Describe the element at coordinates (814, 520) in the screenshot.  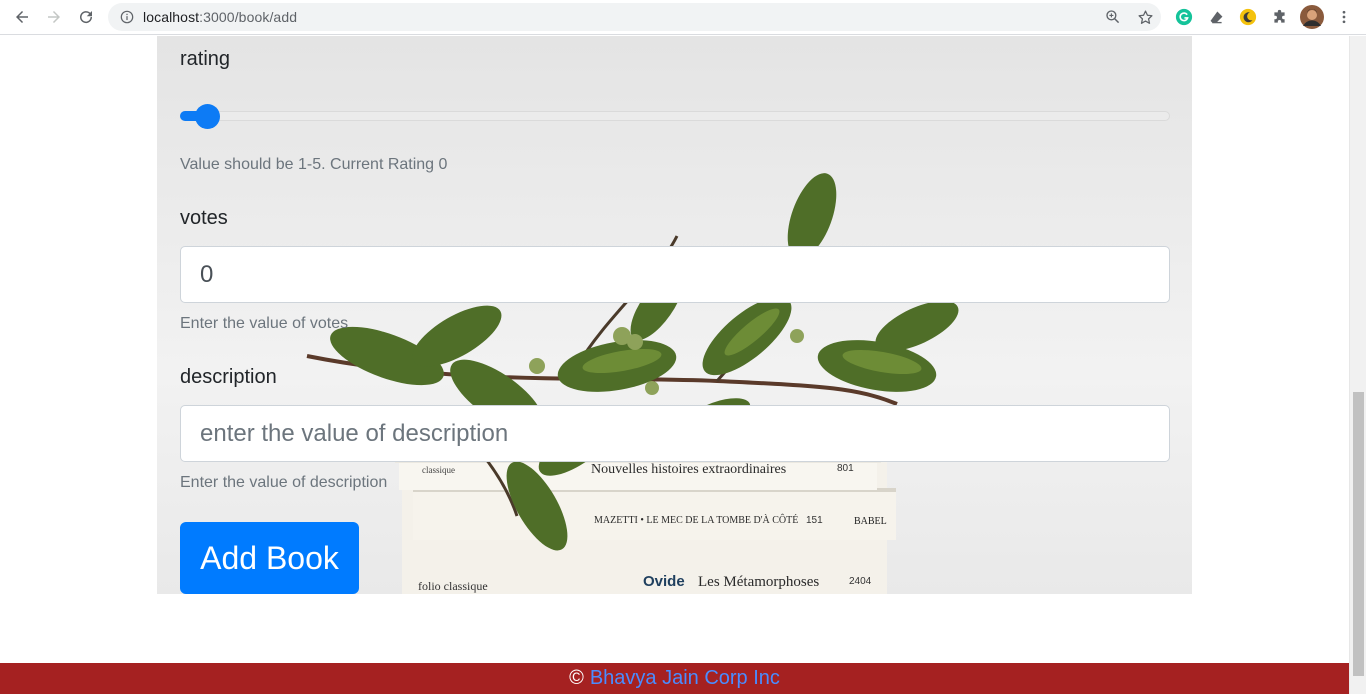
I see `book-spine-middle: 151` at that location.